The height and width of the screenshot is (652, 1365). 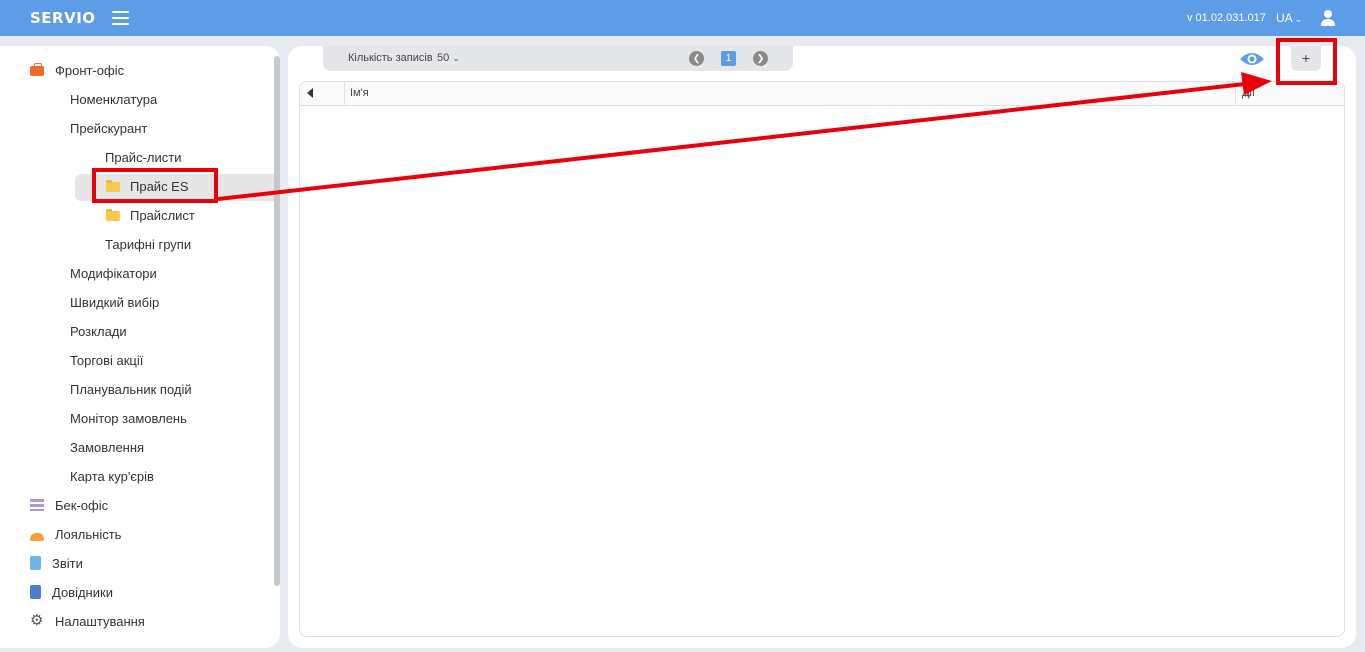 I want to click on collapse-left-icon, so click(x=310, y=93).